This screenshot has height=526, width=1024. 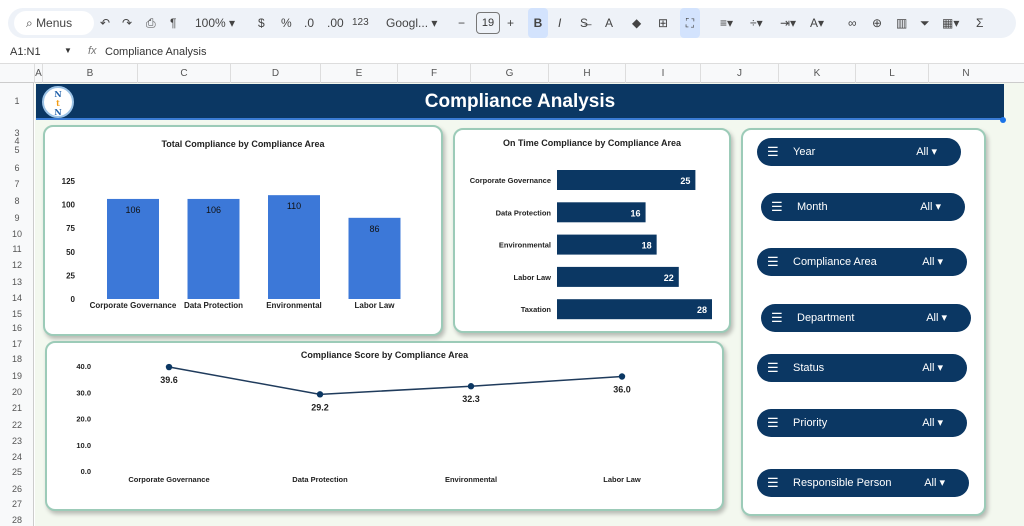 I want to click on row-header: 1, so click(x=17, y=101).